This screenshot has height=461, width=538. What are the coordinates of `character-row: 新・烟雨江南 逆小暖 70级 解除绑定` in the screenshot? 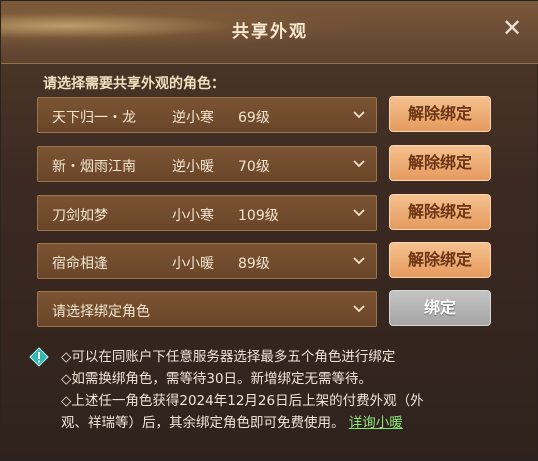 It's located at (268, 165).